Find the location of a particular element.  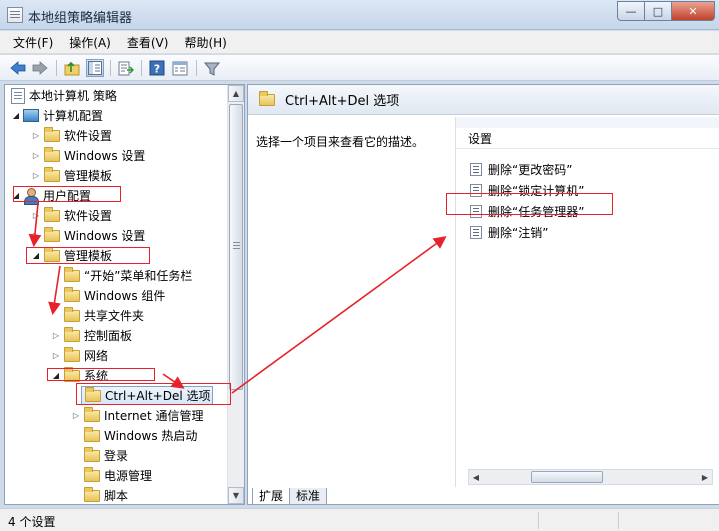

tree-label: 用户配置 is located at coordinates (67, 196).